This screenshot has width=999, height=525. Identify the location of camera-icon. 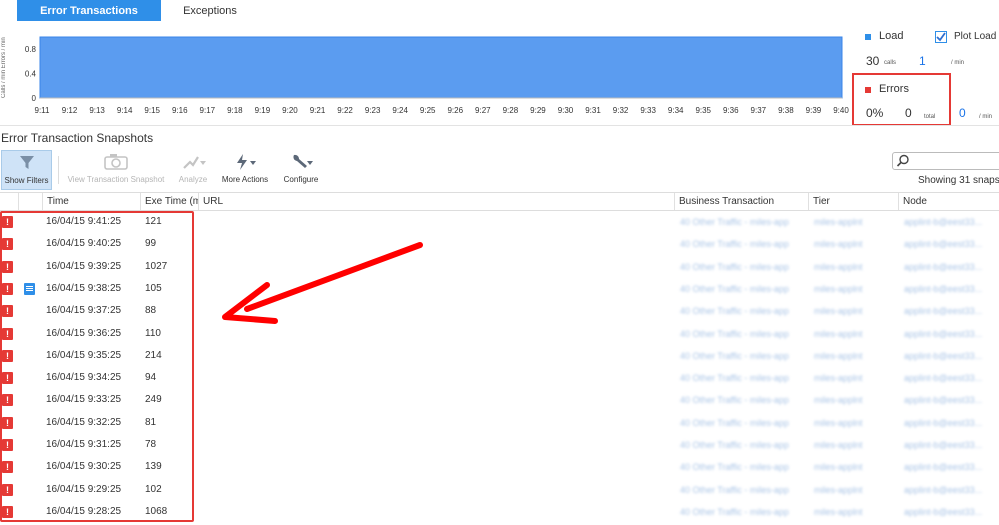
(116, 162).